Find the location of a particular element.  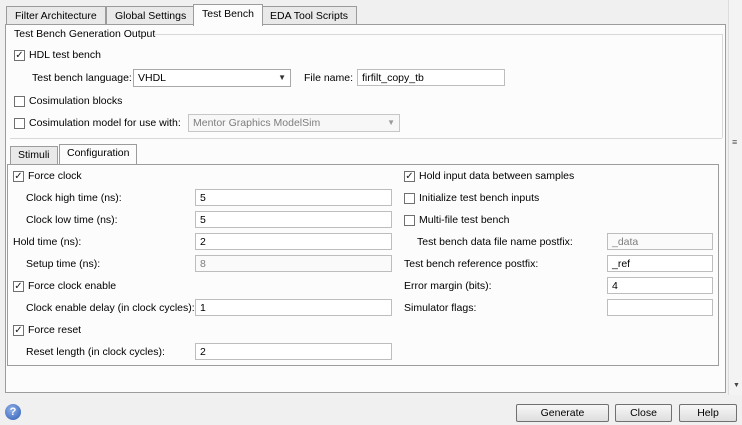

group-divider is located at coordinates (438, 34).